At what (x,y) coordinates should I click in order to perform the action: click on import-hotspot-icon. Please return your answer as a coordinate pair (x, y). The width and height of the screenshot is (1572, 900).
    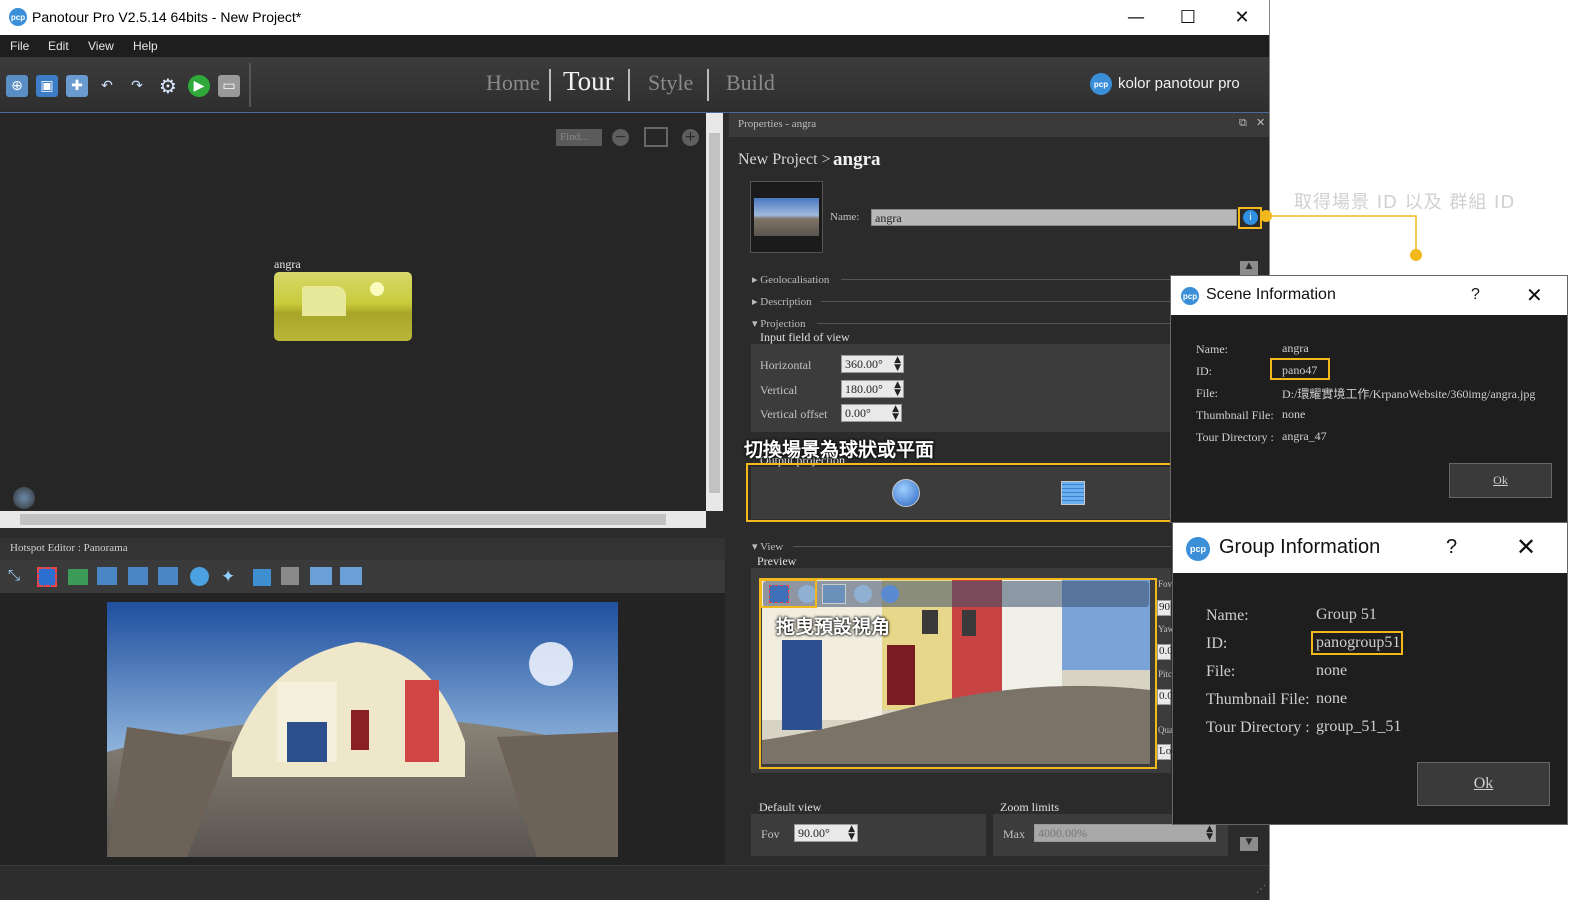
    Looking at the image, I should click on (321, 576).